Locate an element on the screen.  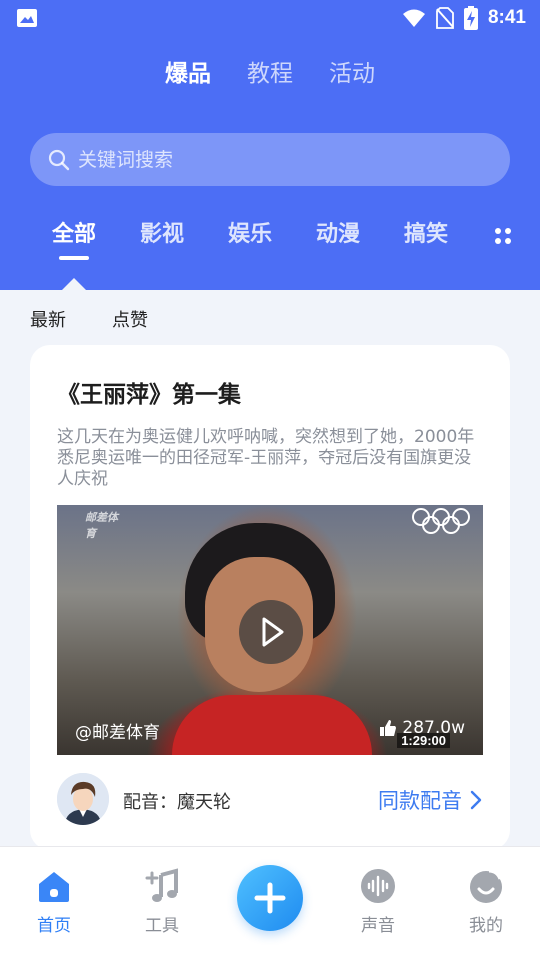
image-notification-icon is located at coordinates (27, 18).